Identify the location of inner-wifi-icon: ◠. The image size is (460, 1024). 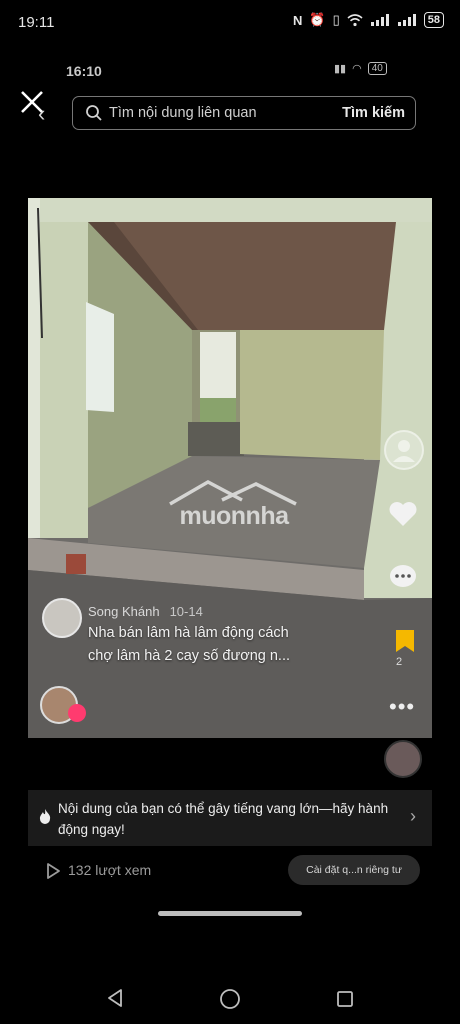
(357, 69).